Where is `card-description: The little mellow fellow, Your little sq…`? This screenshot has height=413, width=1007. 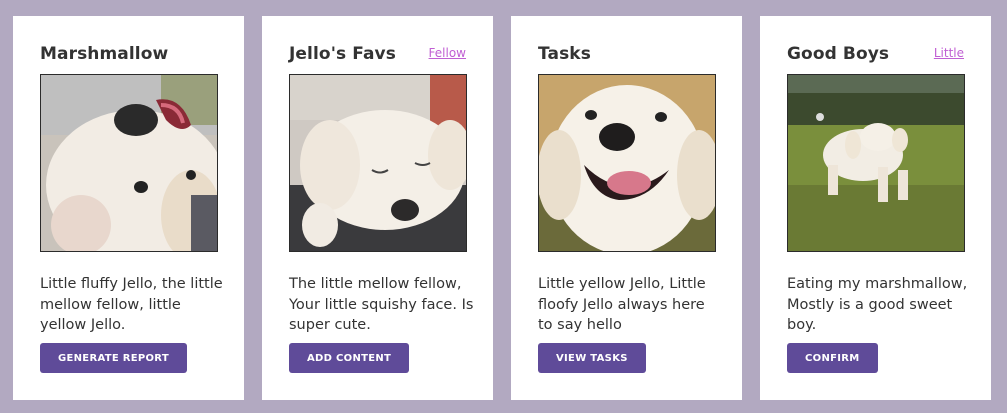
card-description: The little mellow fellow, Your little sq… is located at coordinates (381, 304).